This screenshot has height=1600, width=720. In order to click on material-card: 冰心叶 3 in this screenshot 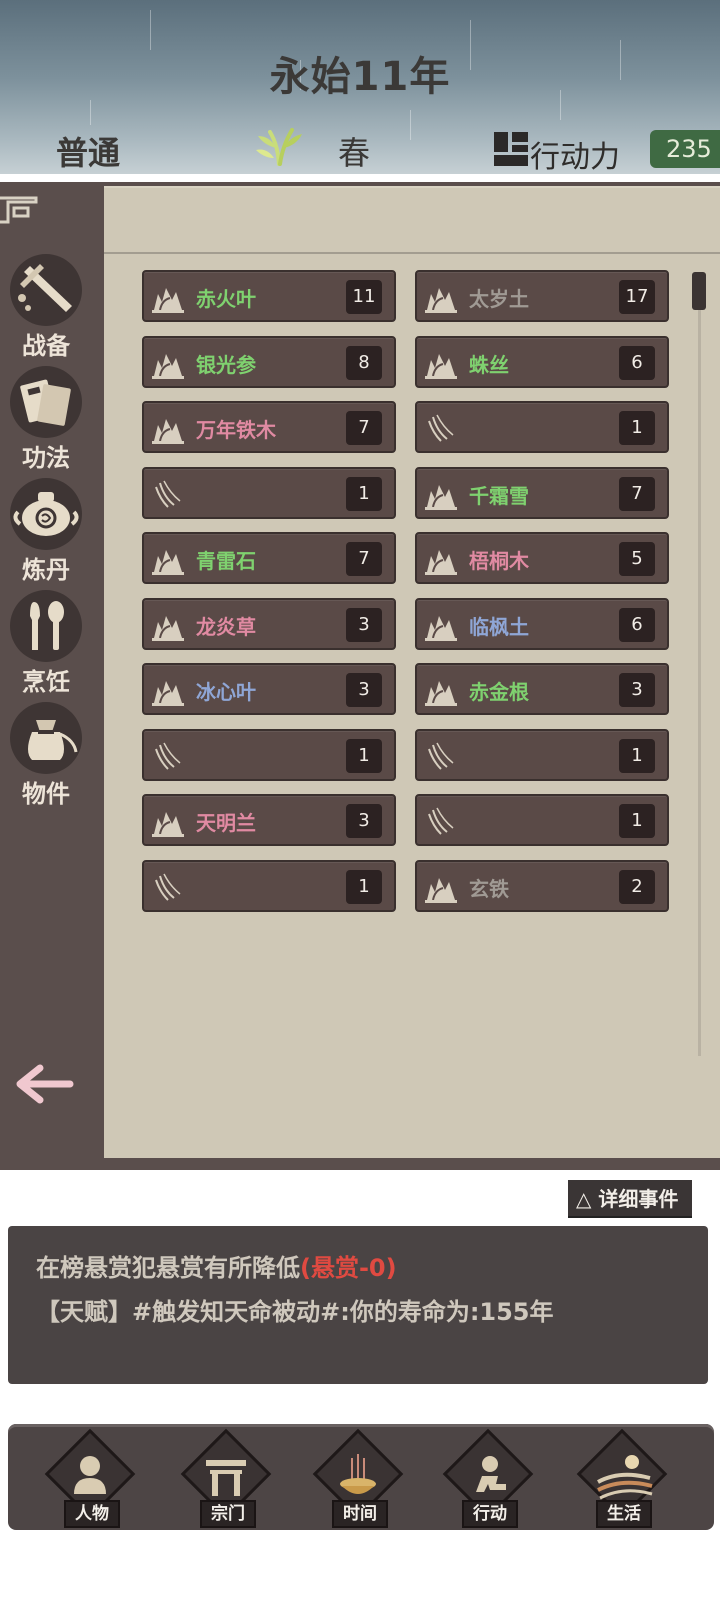, I will do `click(269, 689)`.